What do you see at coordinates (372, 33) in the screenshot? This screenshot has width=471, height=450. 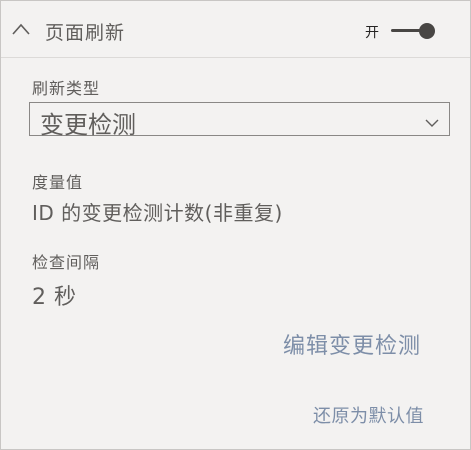 I see `toggle-state-label: 开` at bounding box center [372, 33].